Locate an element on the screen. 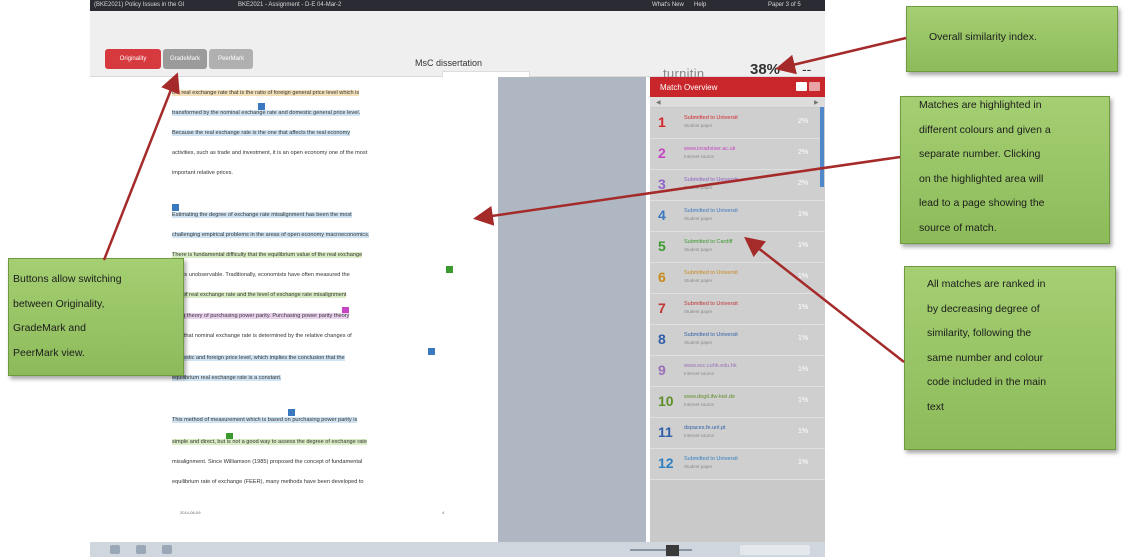 The height and width of the screenshot is (557, 1125). arrow-to-similarity is located at coordinates (841, 55).